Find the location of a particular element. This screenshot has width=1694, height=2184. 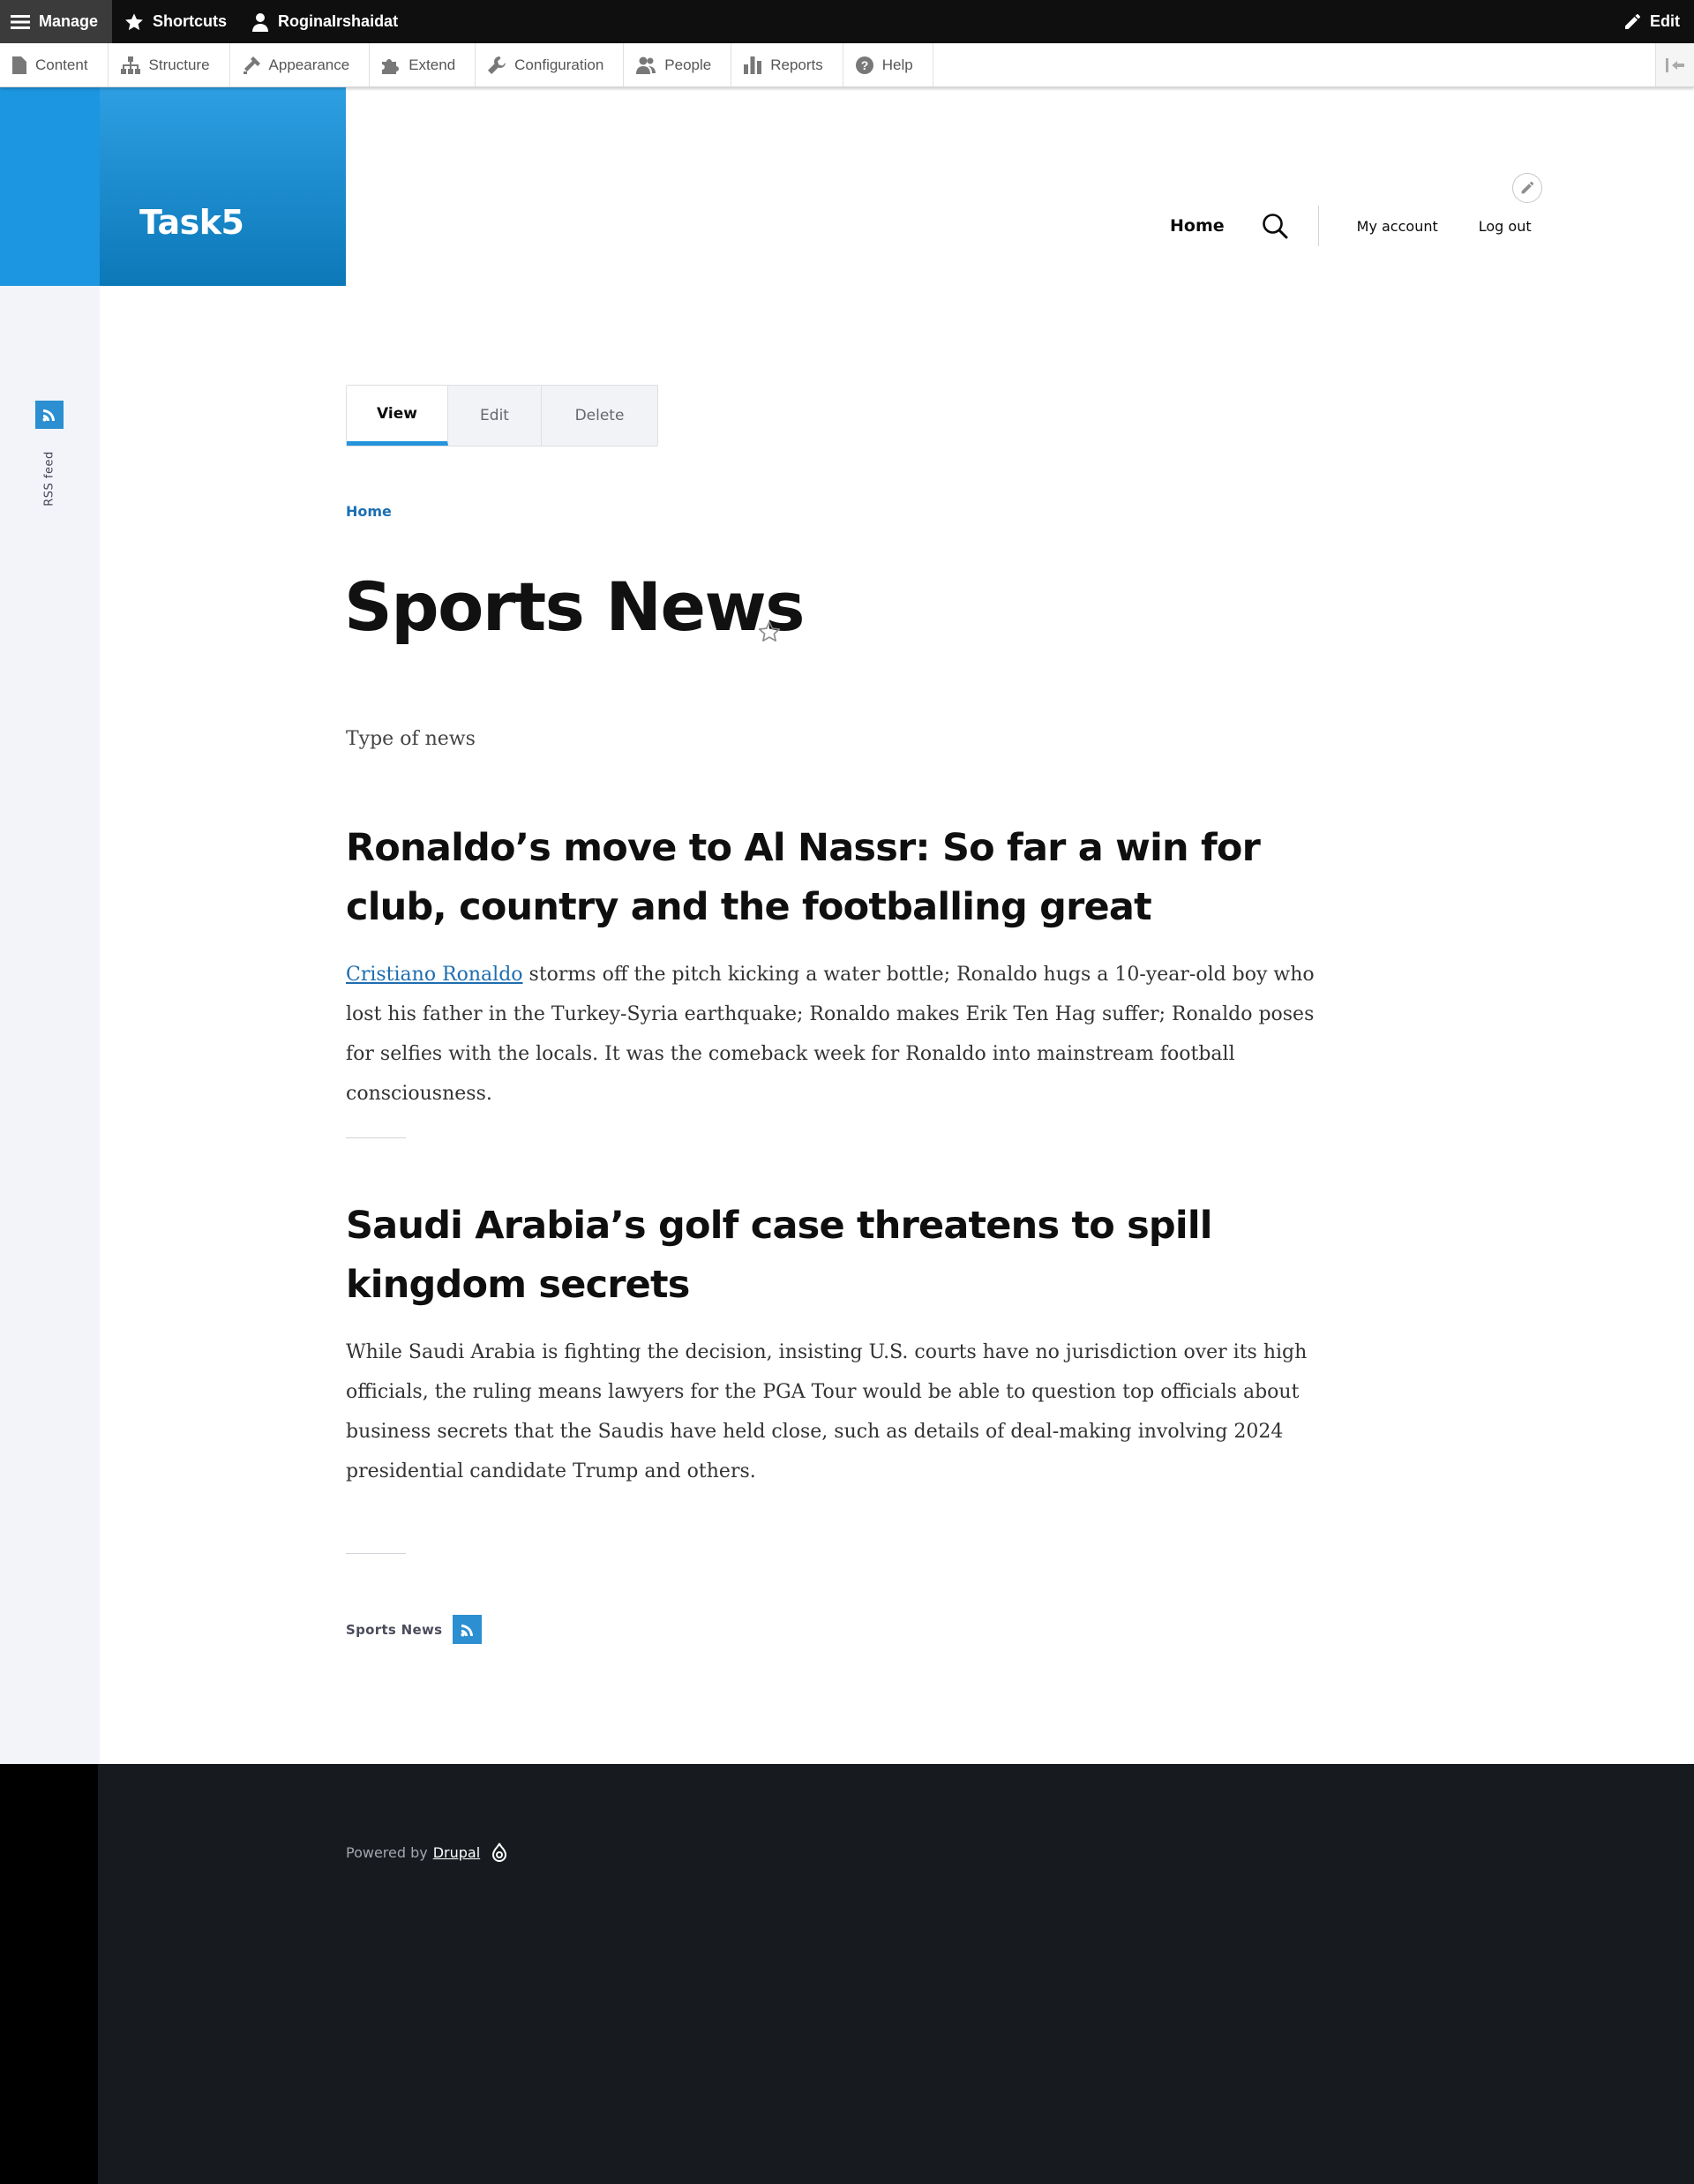

tray-item-label: Reports is located at coordinates (797, 64).